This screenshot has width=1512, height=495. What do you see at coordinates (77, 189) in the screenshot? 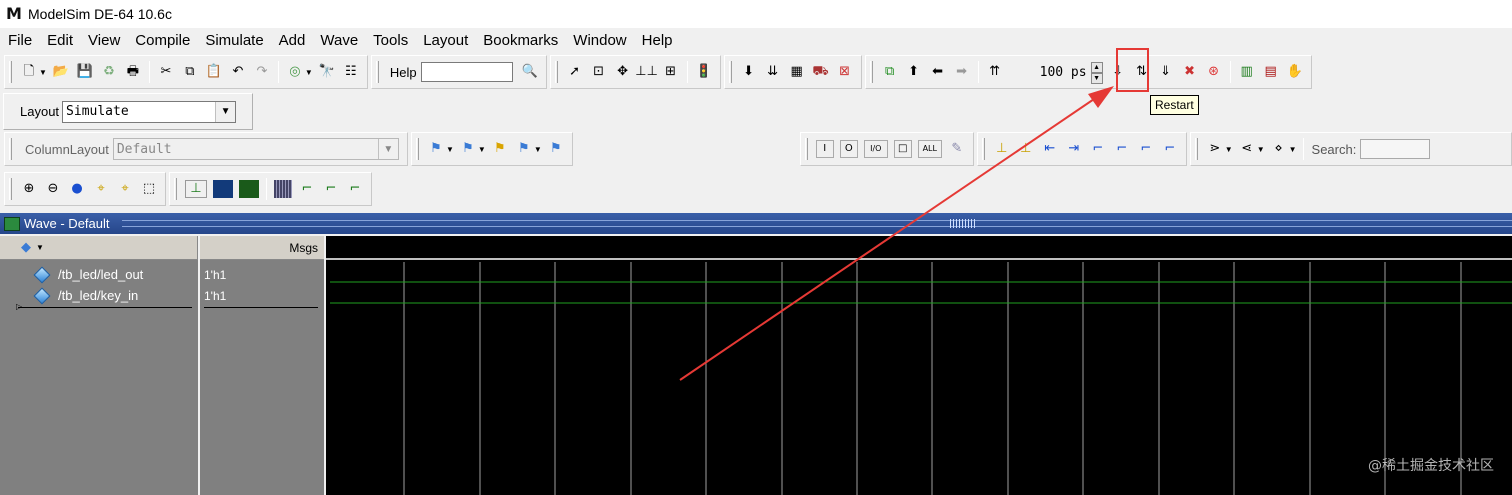
I see `zoom-full-icon: ●` at bounding box center [77, 189].